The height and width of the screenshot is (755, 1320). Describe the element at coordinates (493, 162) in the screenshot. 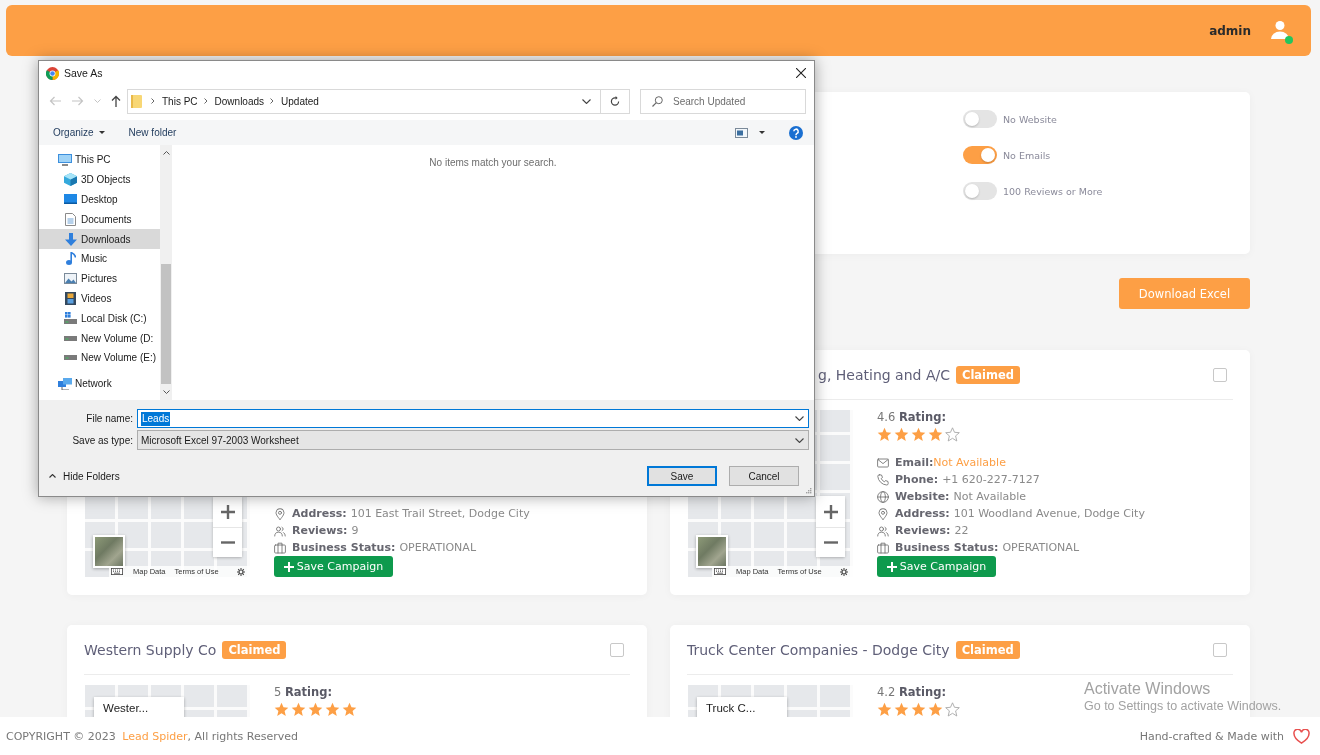

I see `empty-message: No items match your search.` at that location.